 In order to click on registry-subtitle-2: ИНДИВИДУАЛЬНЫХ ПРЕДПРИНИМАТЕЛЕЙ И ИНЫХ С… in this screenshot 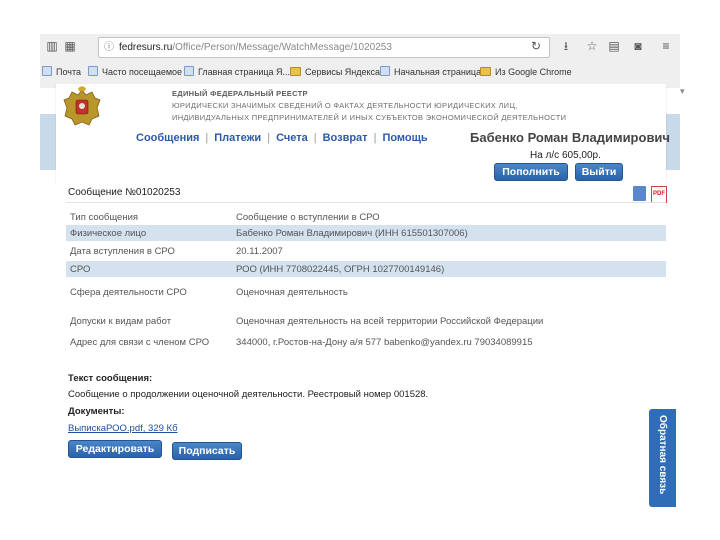, I will do `click(369, 117)`.